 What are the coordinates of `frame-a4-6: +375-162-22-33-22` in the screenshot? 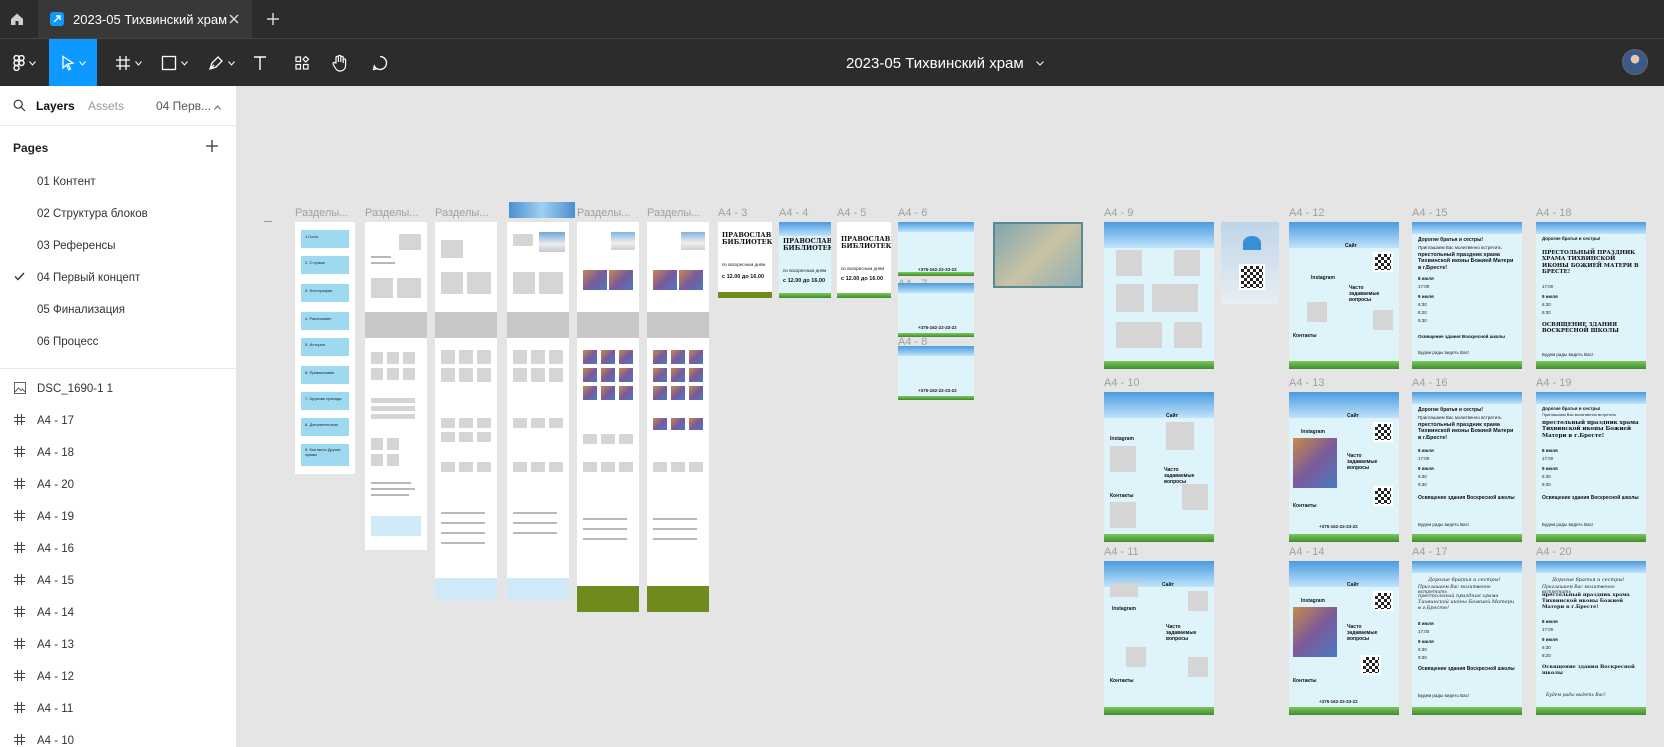 It's located at (936, 249).